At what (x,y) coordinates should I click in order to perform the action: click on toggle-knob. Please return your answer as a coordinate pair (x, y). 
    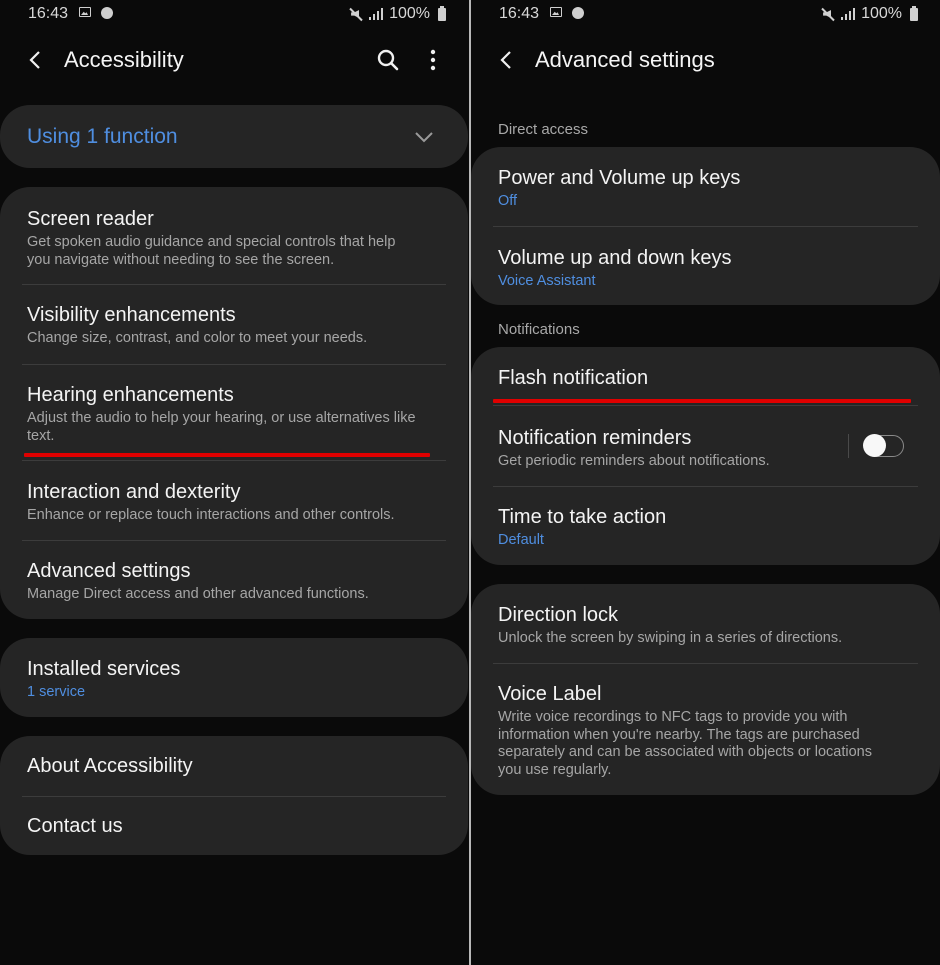
    Looking at the image, I should click on (874, 445).